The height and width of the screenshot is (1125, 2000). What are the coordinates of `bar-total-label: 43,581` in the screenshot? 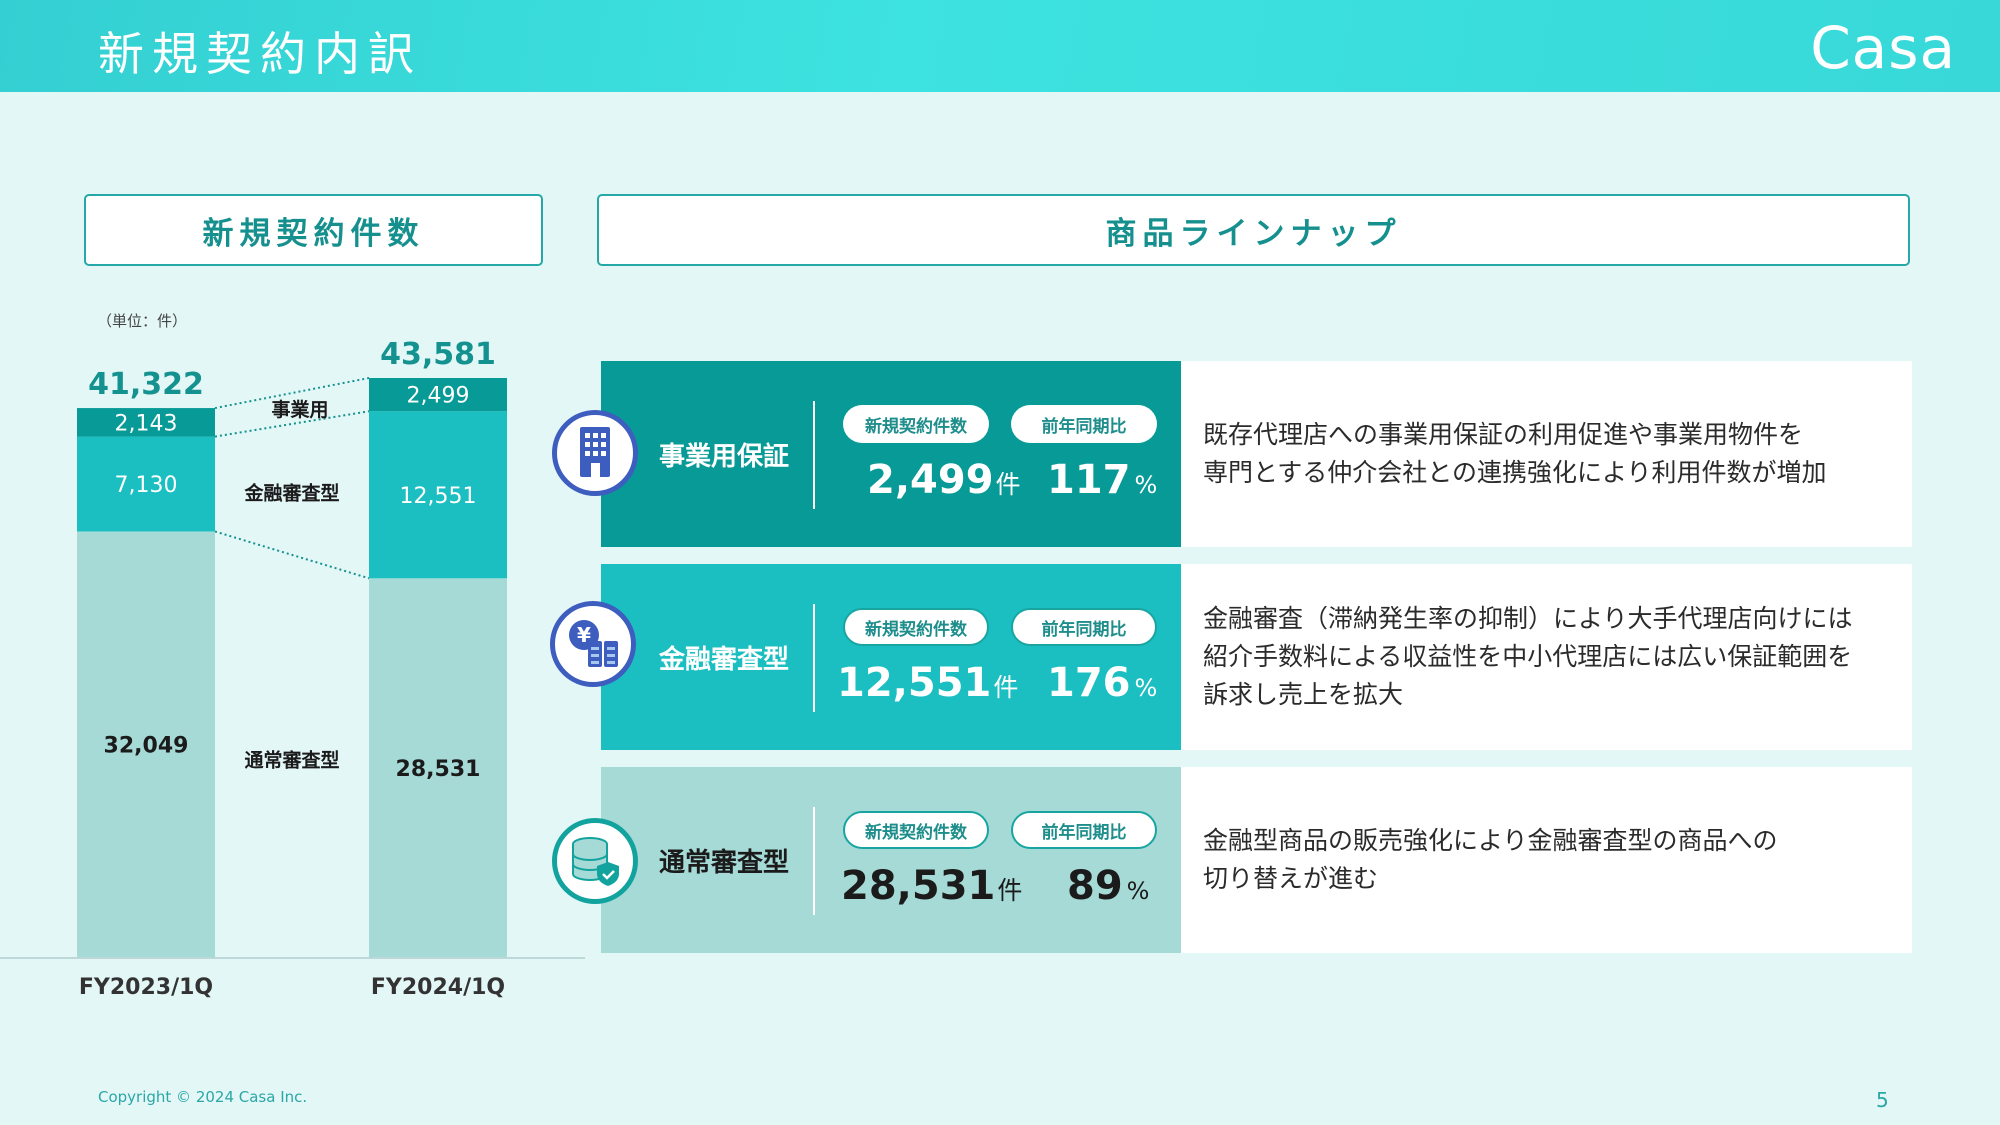 It's located at (438, 354).